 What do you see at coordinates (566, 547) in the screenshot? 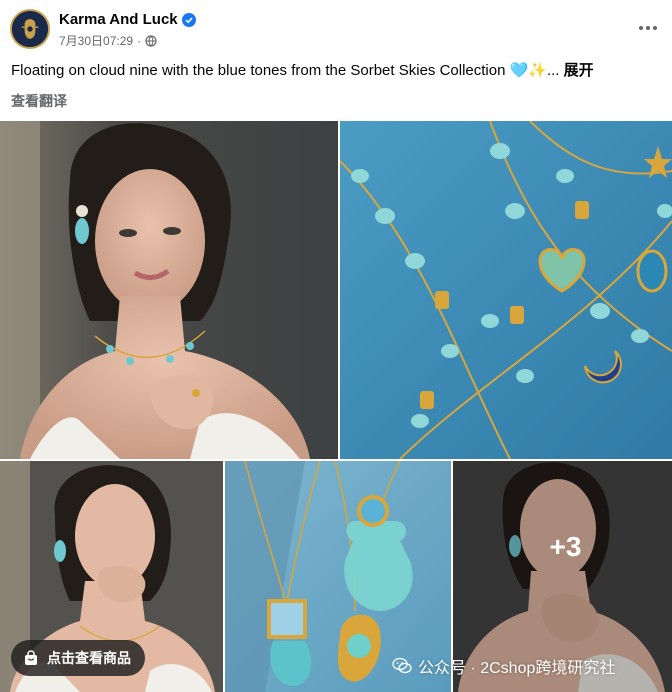
I see `more-photos-count: +3` at bounding box center [566, 547].